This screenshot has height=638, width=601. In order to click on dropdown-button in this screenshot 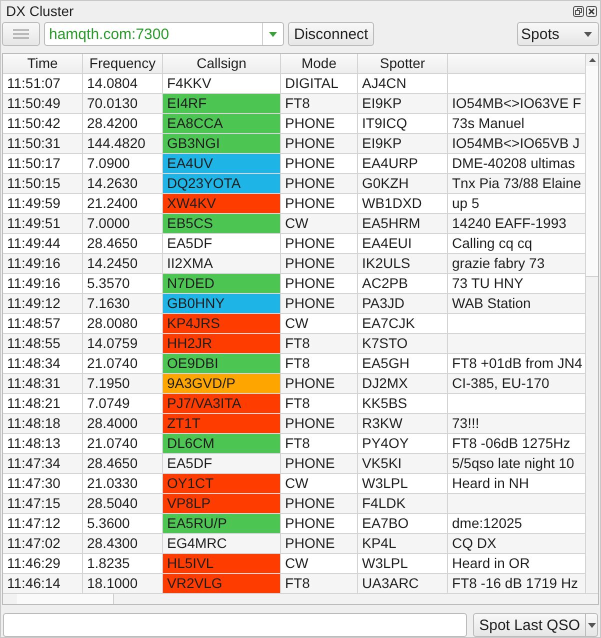, I will do `click(592, 625)`.